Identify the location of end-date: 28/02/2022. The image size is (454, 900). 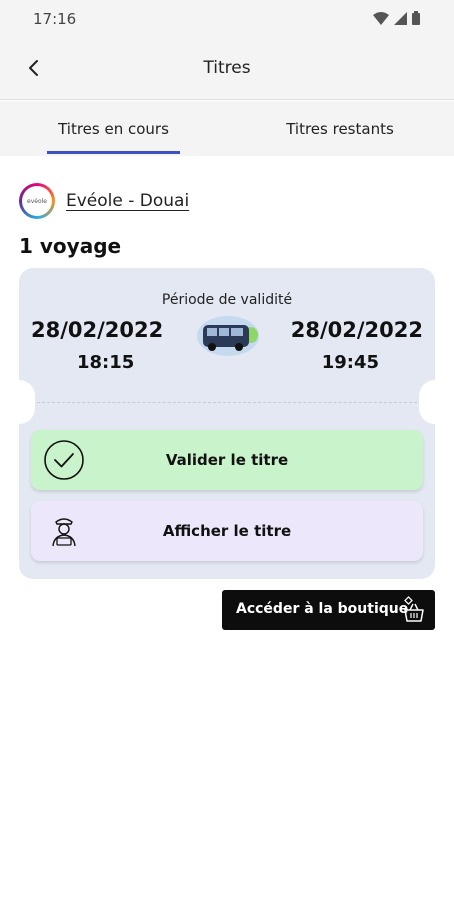
(356, 330).